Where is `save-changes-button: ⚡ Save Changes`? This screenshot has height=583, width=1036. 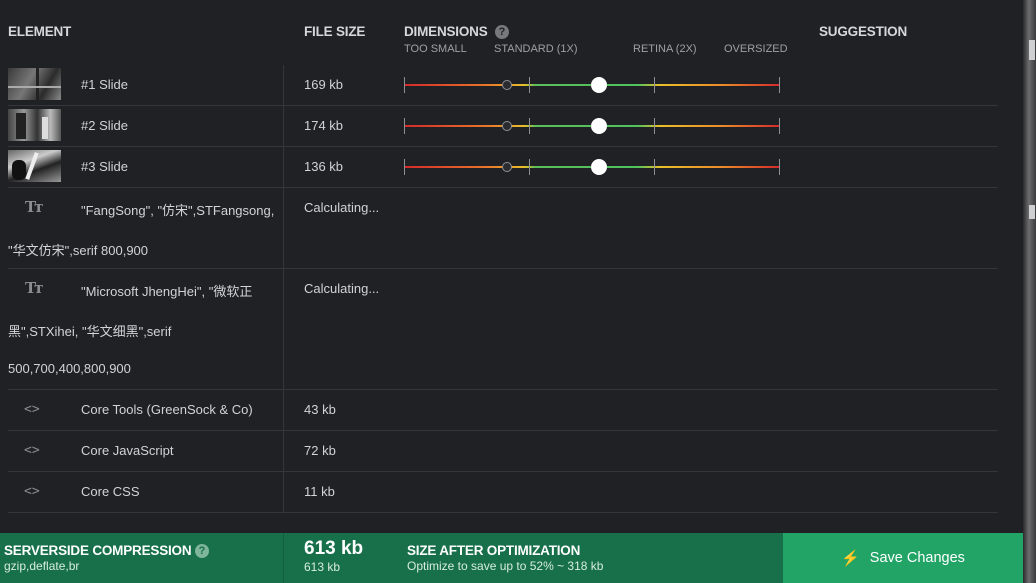
save-changes-button: ⚡ Save Changes is located at coordinates (903, 558).